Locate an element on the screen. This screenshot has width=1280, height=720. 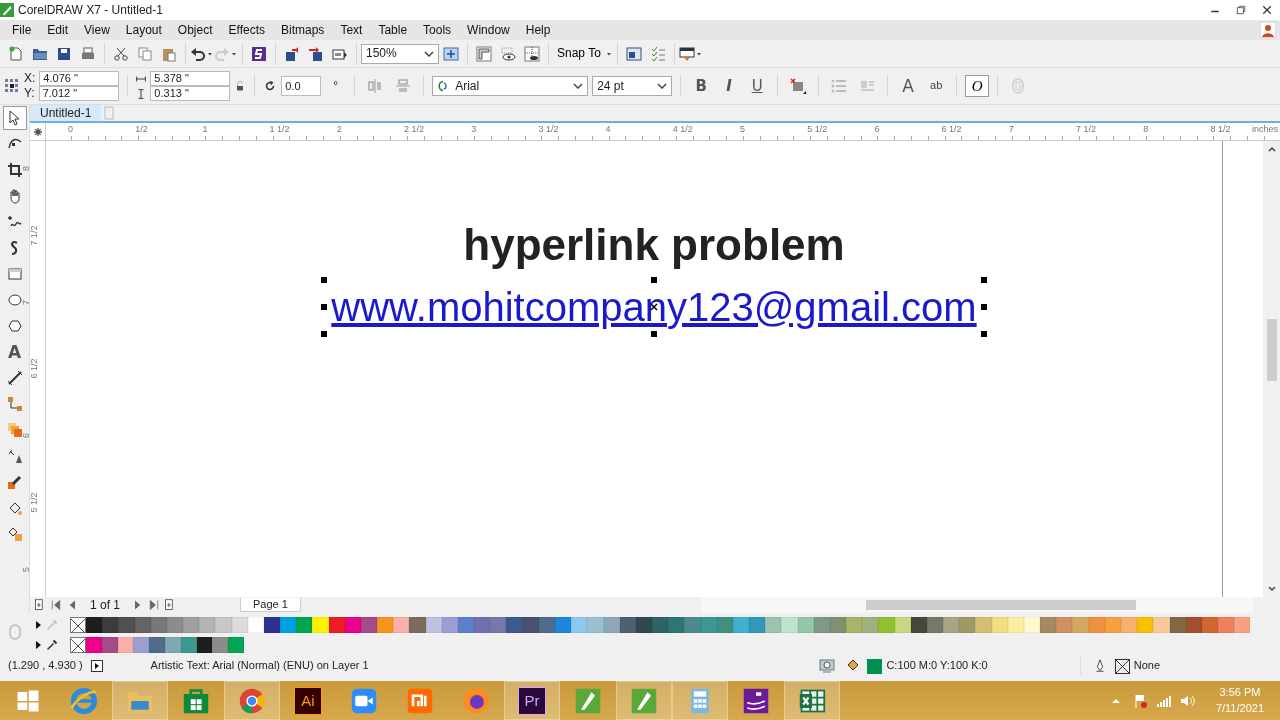
text-style-button: I is located at coordinates (729, 86).